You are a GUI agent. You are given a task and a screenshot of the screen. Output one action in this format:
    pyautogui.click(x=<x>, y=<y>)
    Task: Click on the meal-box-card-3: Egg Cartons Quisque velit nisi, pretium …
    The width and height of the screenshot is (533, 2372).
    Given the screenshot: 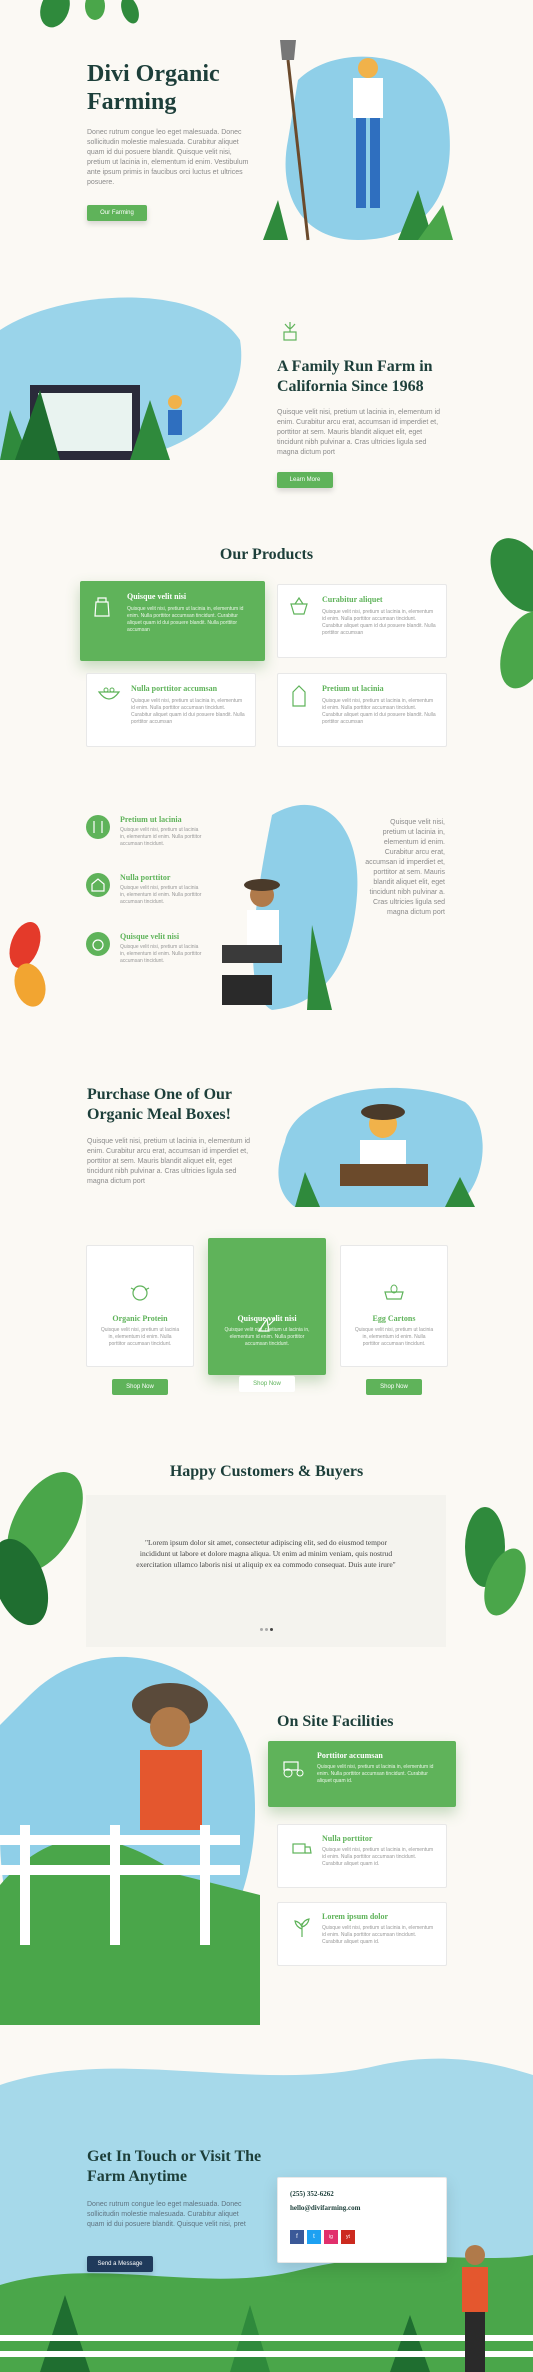 What is the action you would take?
    pyautogui.click(x=394, y=1320)
    